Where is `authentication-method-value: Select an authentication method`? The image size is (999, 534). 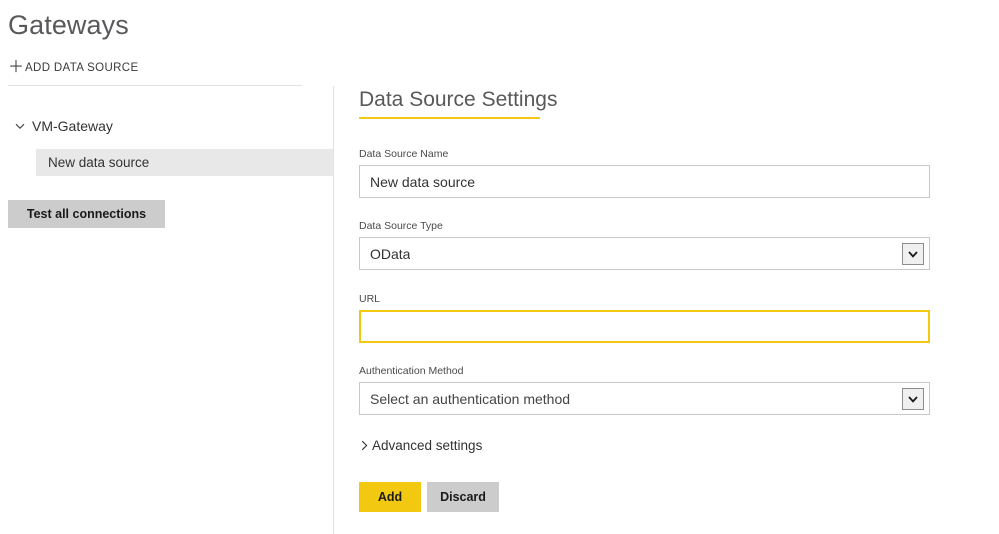 authentication-method-value: Select an authentication method is located at coordinates (470, 398).